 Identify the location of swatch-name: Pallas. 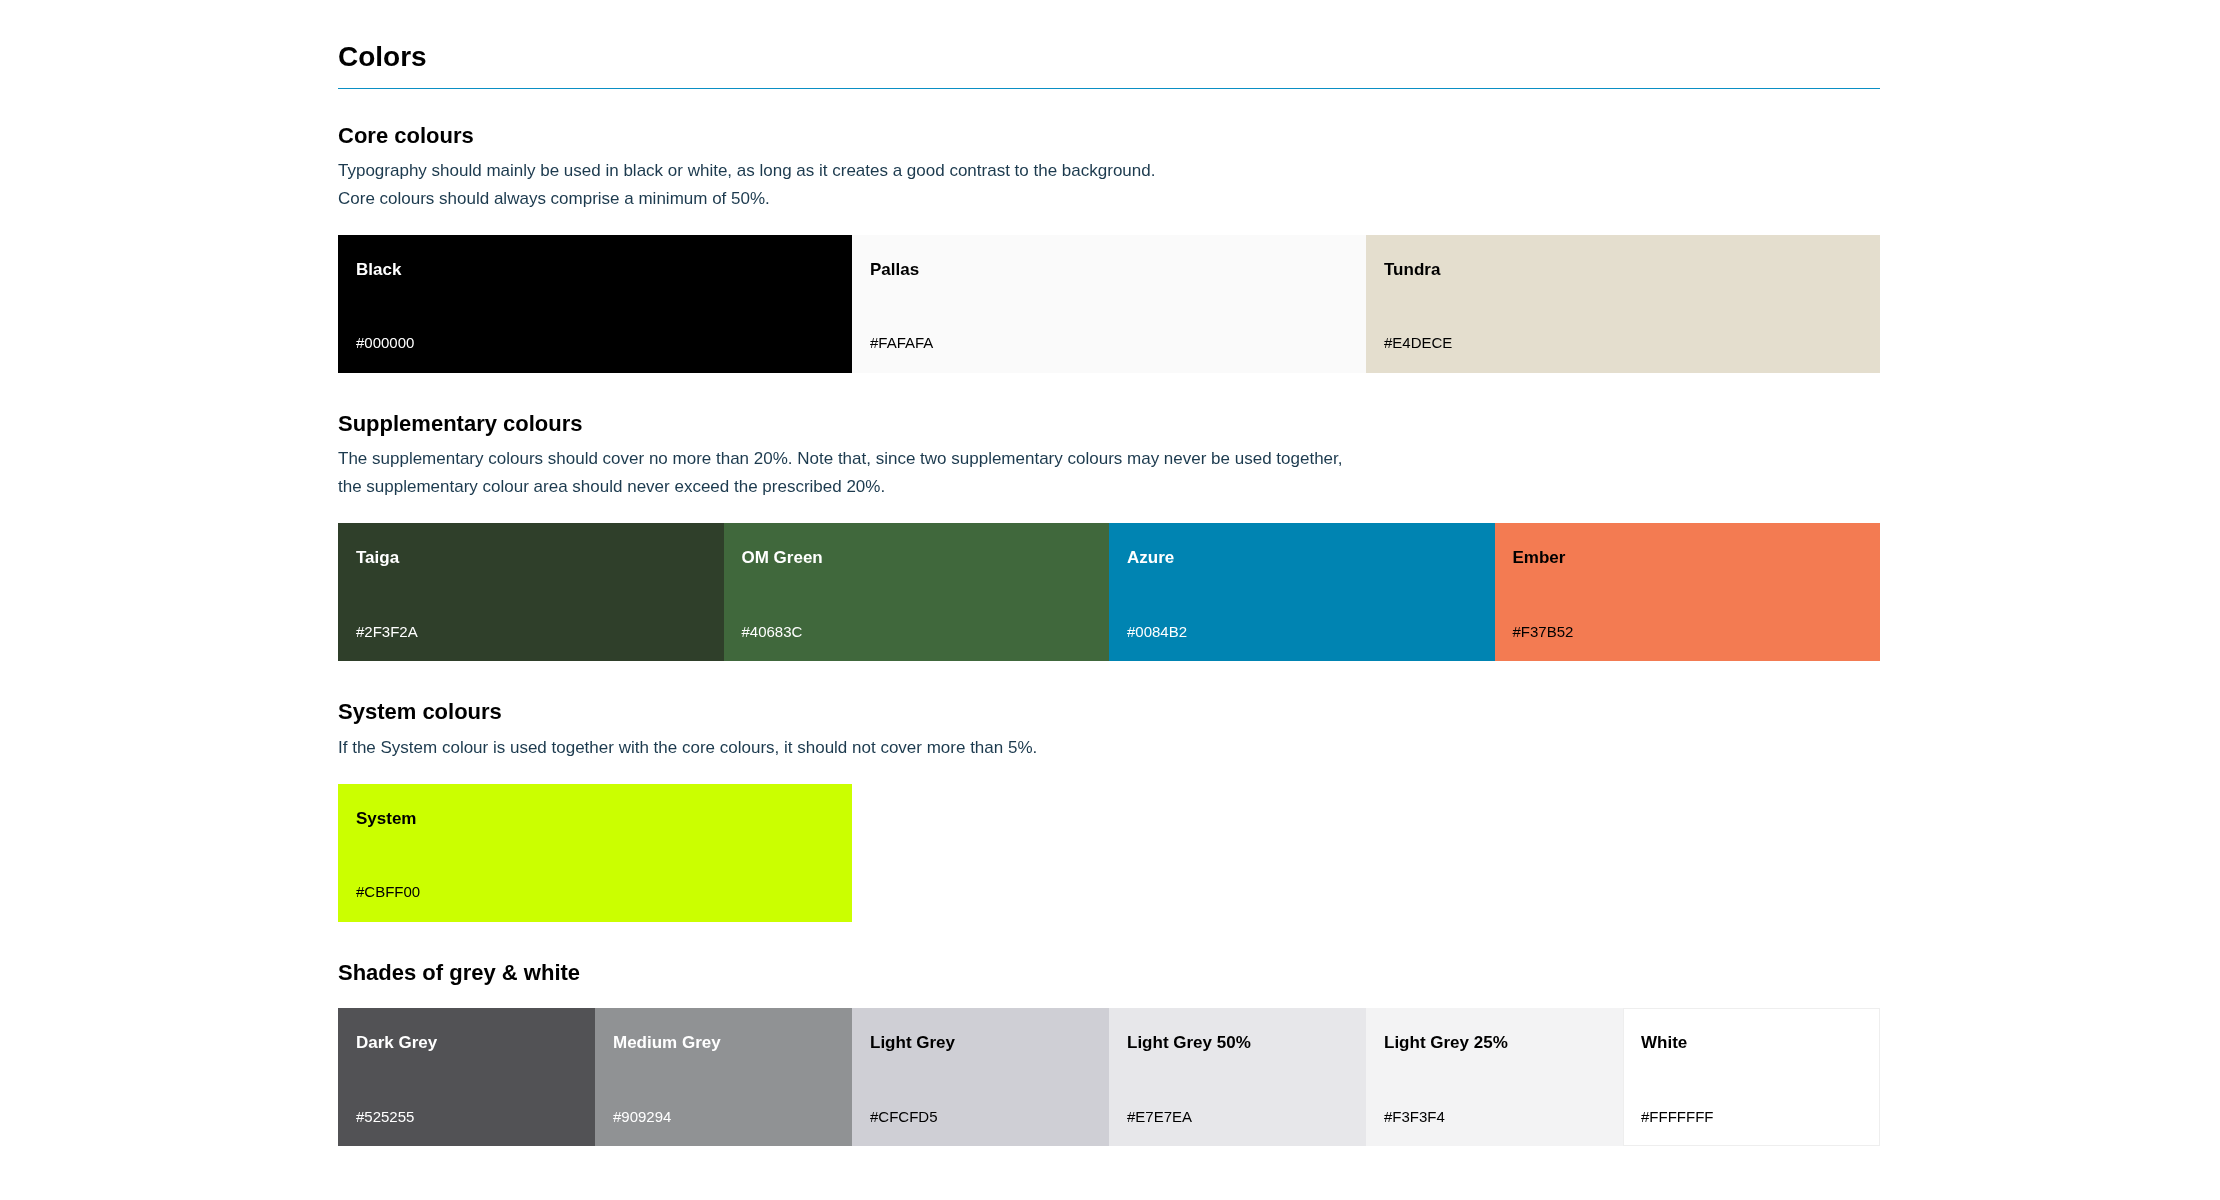
(895, 270).